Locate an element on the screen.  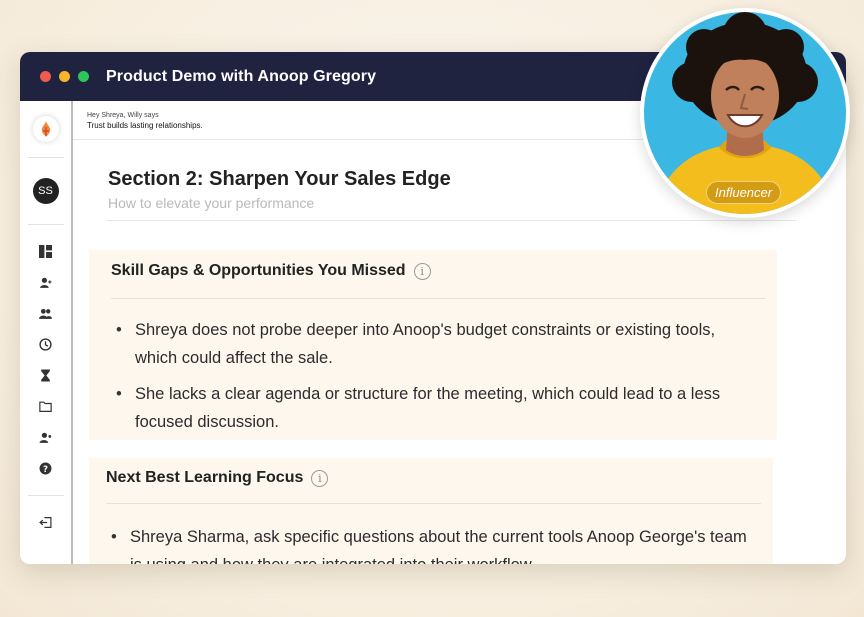
folder-icon is located at coordinates (46, 406).